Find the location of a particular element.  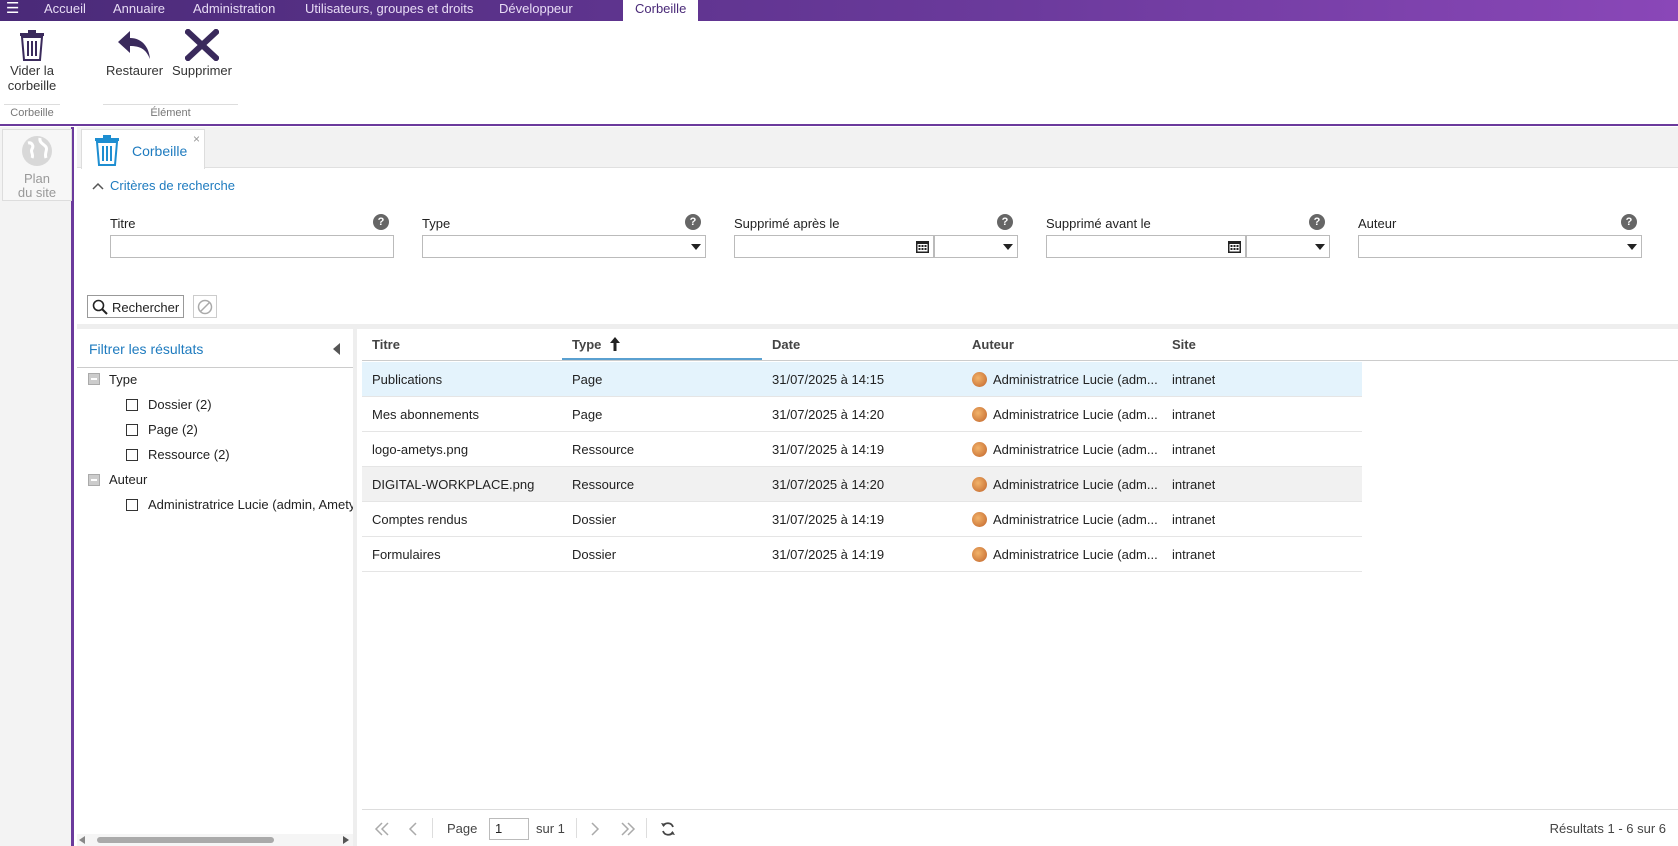

left-tool-strip: Plan du site is located at coordinates (37, 486).